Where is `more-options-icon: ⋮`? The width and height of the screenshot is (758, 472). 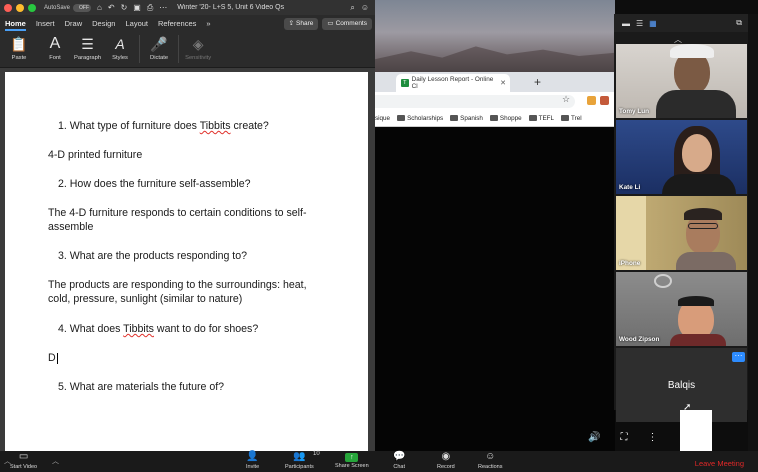
more-options-icon: ⋮ is located at coordinates (652, 437).